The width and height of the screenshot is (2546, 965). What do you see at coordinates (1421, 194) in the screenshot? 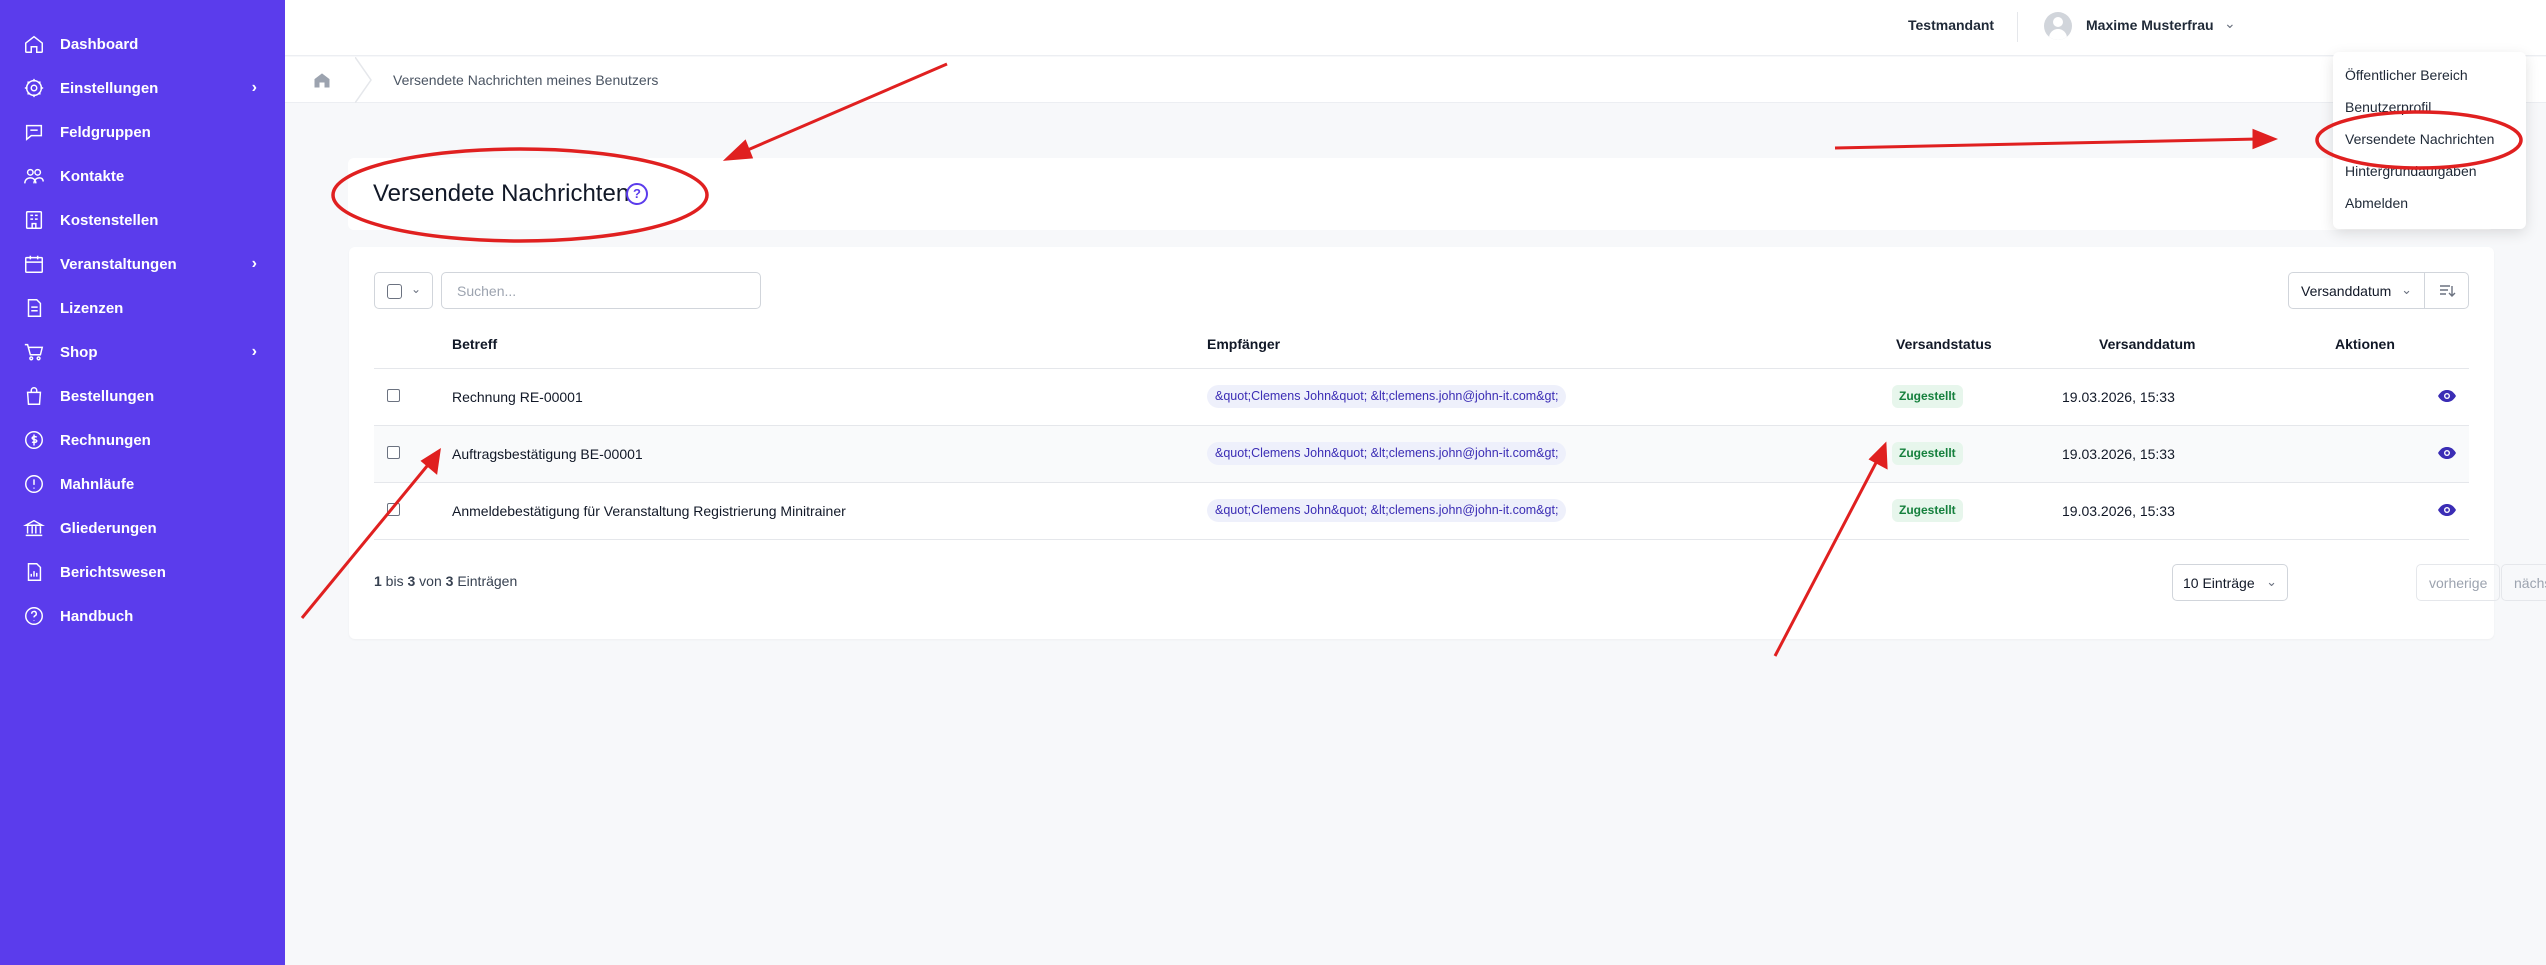
I see `page-header: Versendete Nachrichten ?` at bounding box center [1421, 194].